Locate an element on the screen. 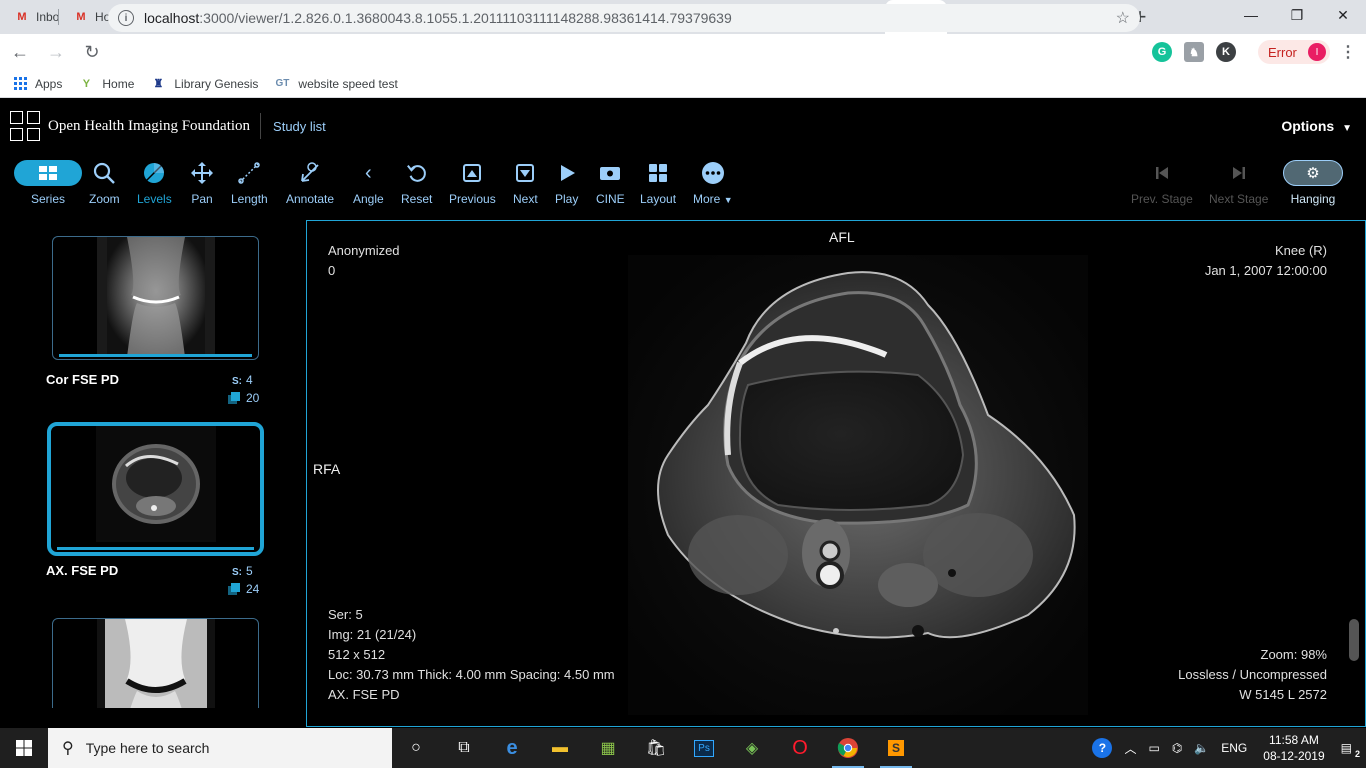 The image size is (1366, 768). step-up-icon is located at coordinates (472, 173).